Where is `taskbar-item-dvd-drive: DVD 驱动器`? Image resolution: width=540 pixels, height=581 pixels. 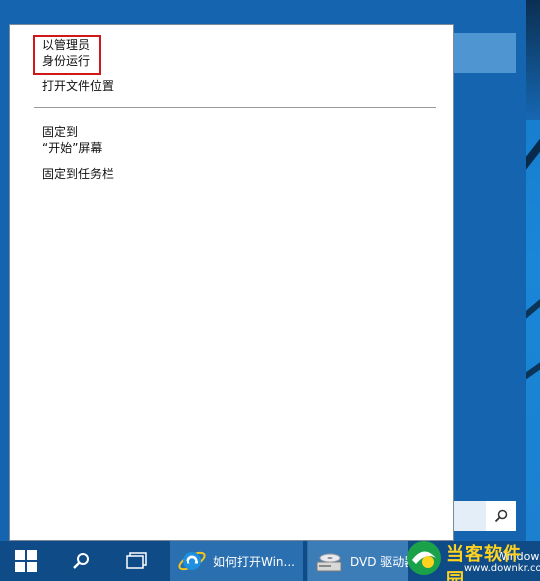 taskbar-item-dvd-drive: DVD 驱动器 is located at coordinates (357, 561).